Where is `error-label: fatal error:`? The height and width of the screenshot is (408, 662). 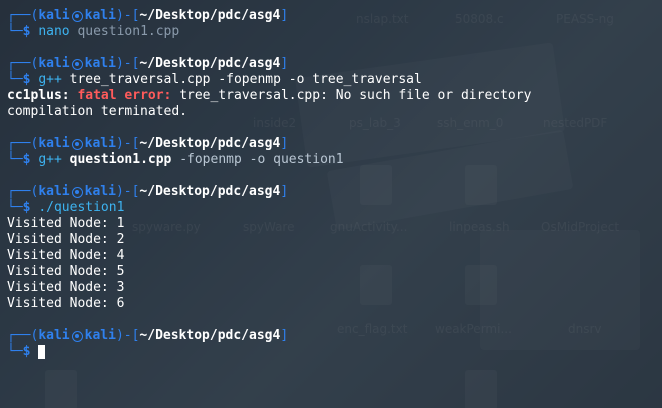
error-label: fatal error: is located at coordinates (124, 95).